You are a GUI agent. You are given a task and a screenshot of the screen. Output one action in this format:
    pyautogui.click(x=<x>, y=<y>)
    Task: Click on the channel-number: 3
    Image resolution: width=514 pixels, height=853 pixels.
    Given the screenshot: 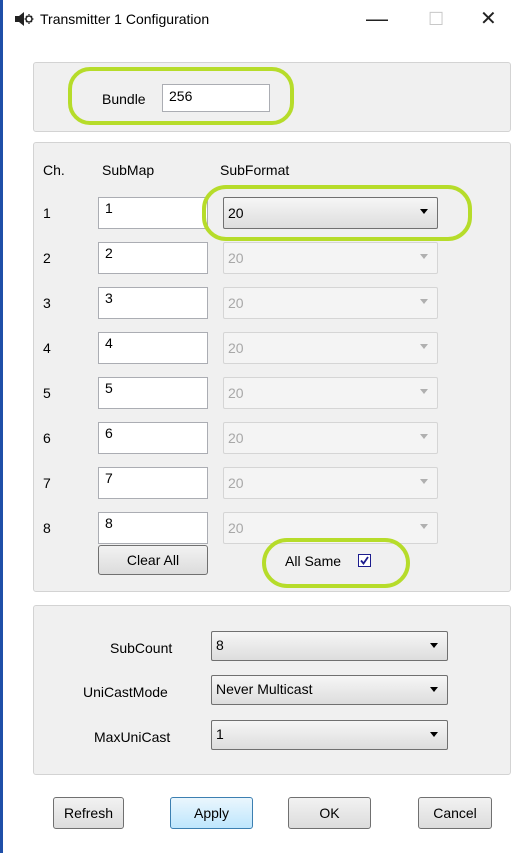 What is the action you would take?
    pyautogui.click(x=47, y=303)
    